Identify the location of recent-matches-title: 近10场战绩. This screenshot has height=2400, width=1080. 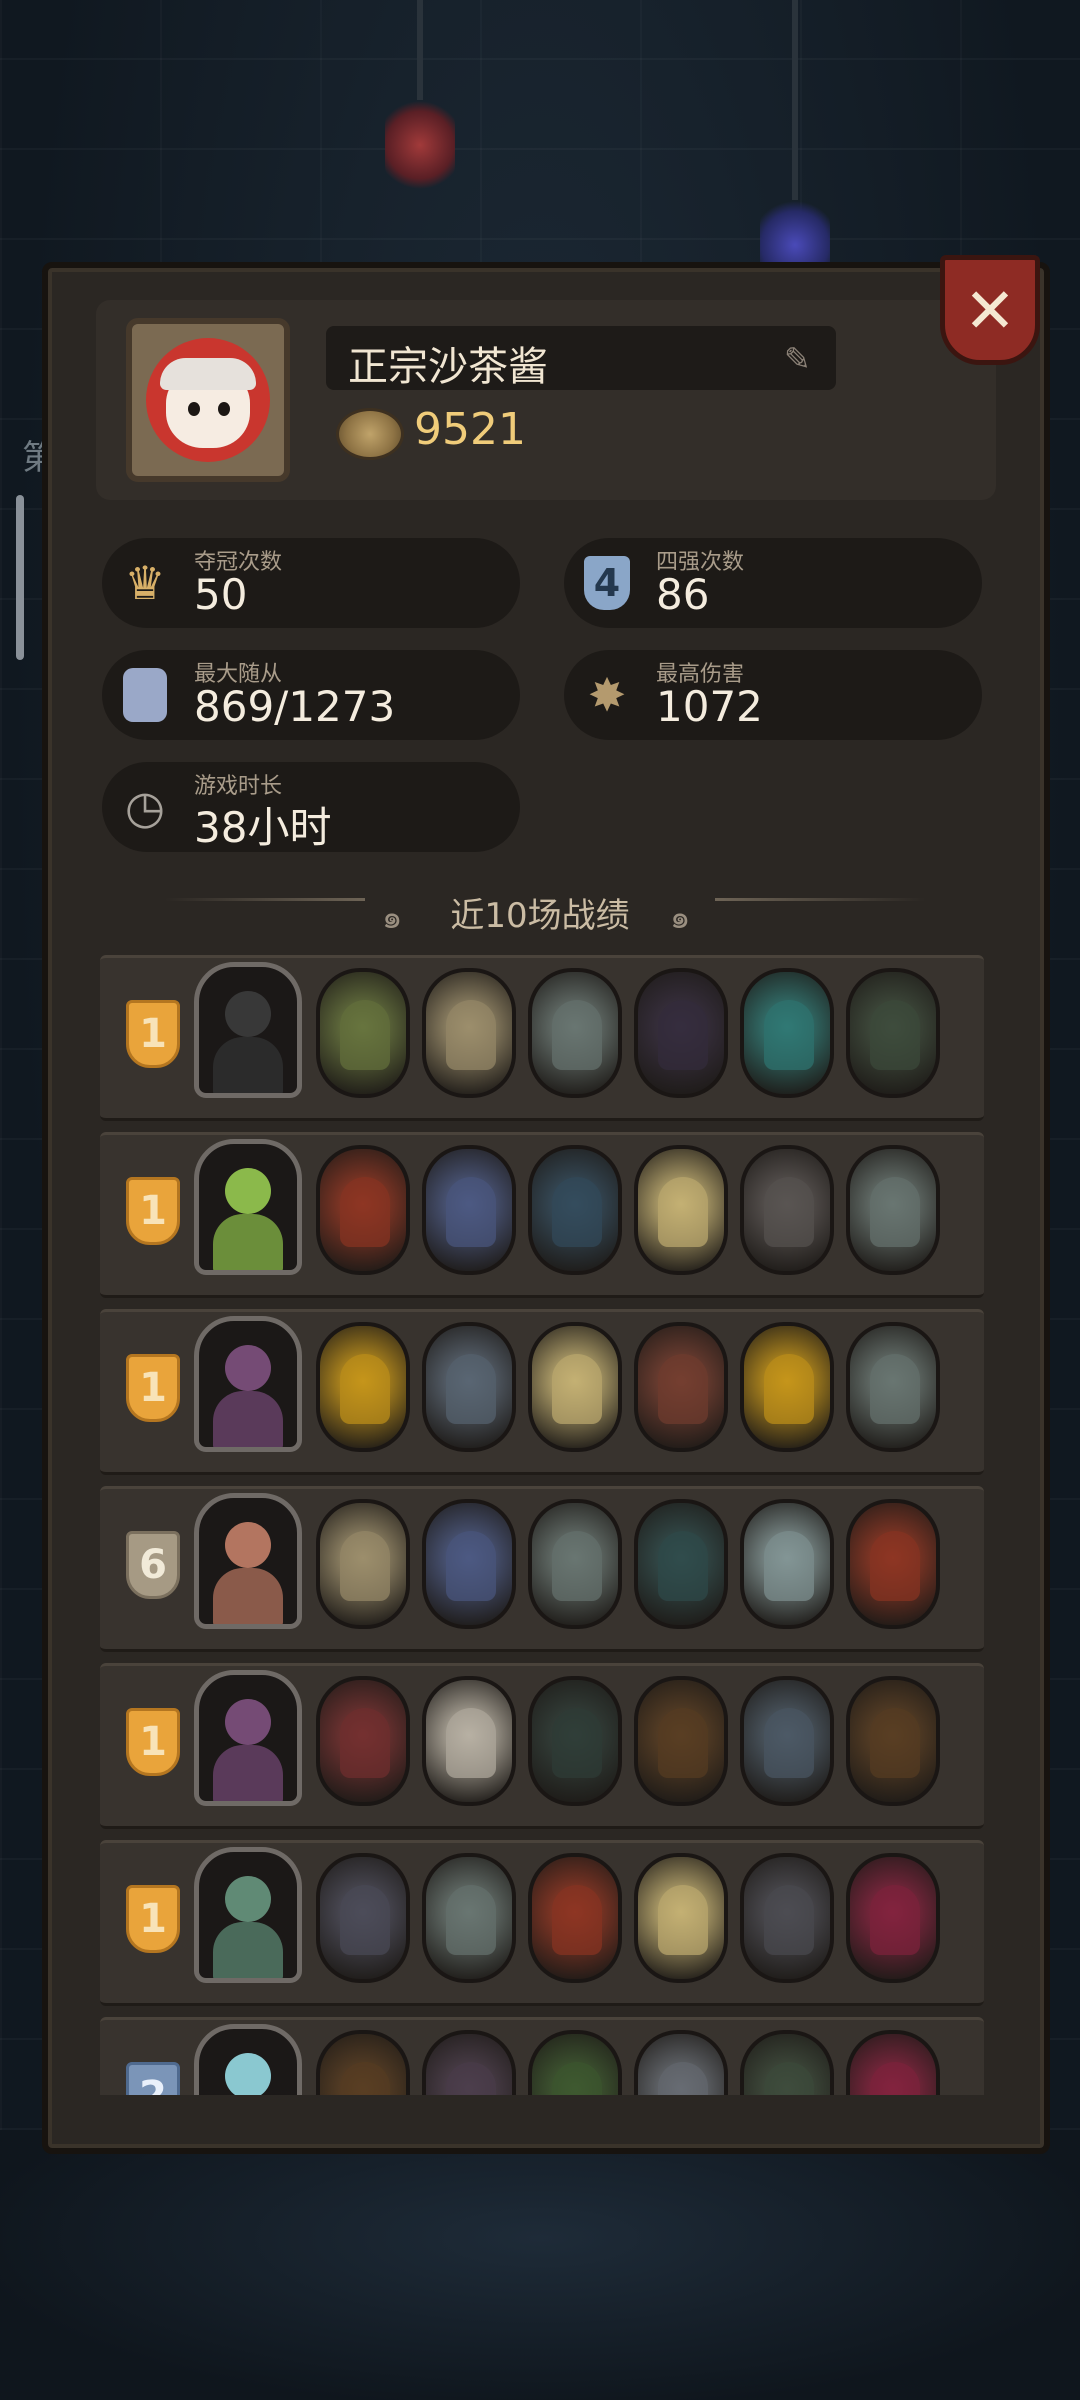
(540, 916).